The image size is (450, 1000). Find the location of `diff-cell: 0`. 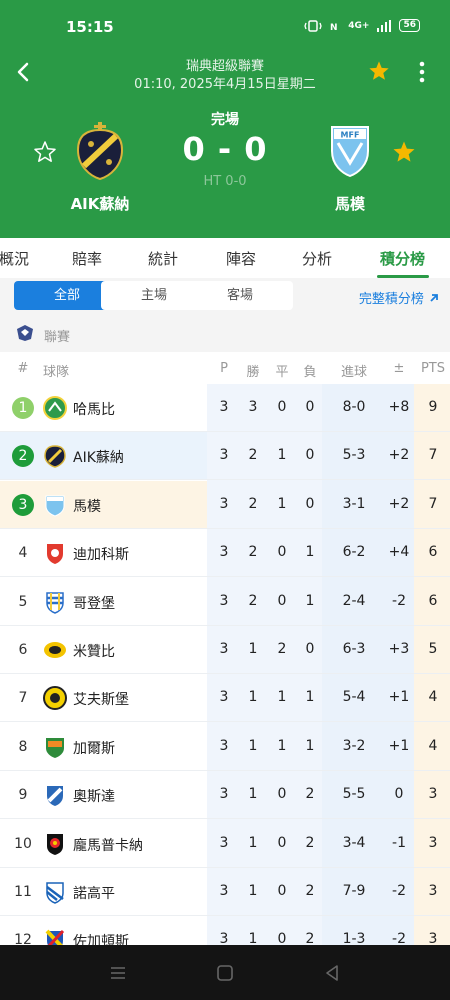

diff-cell: 0 is located at coordinates (399, 794).